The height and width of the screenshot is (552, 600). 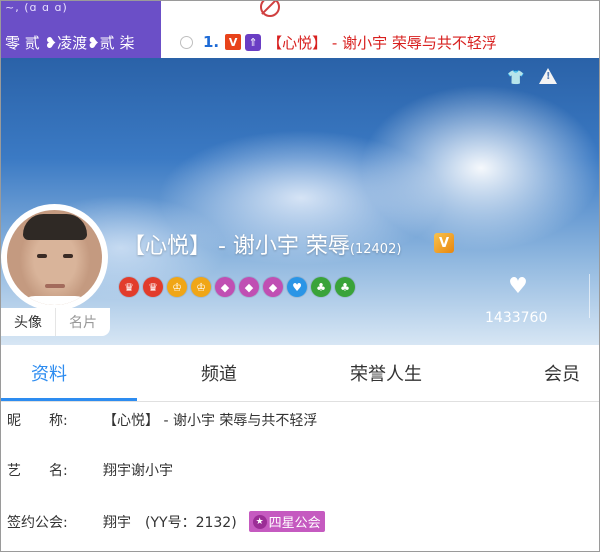 What do you see at coordinates (548, 76) in the screenshot?
I see `report-icon` at bounding box center [548, 76].